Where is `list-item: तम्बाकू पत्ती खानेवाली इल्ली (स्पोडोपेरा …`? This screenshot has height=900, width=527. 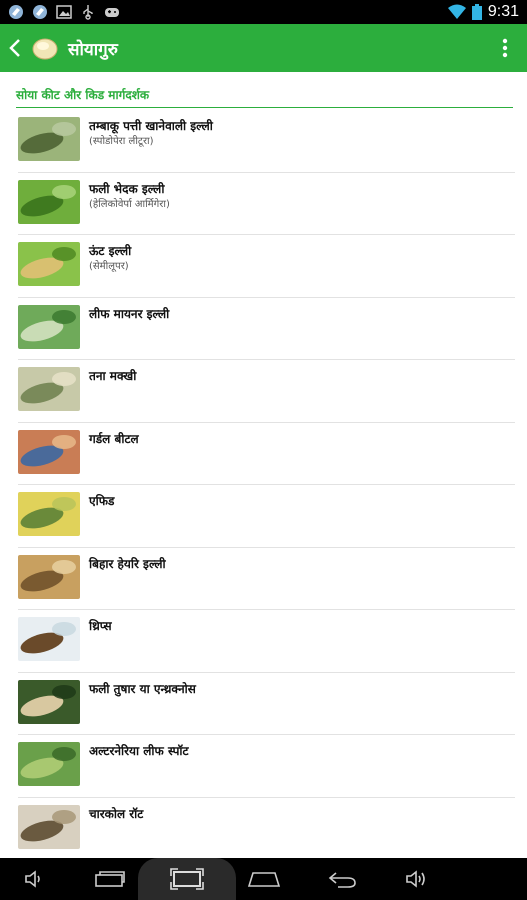
list-item: तम्बाकू पत्ती खानेवाली इल्ली (स्पोडोपेरा … is located at coordinates (266, 141).